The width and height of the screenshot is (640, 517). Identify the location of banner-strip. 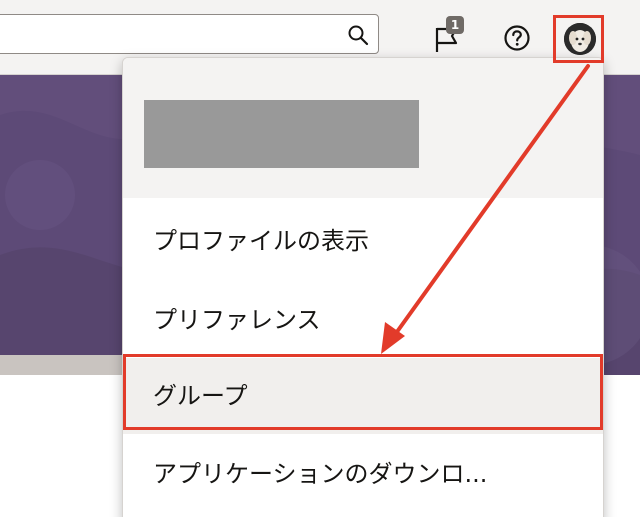
(61, 365).